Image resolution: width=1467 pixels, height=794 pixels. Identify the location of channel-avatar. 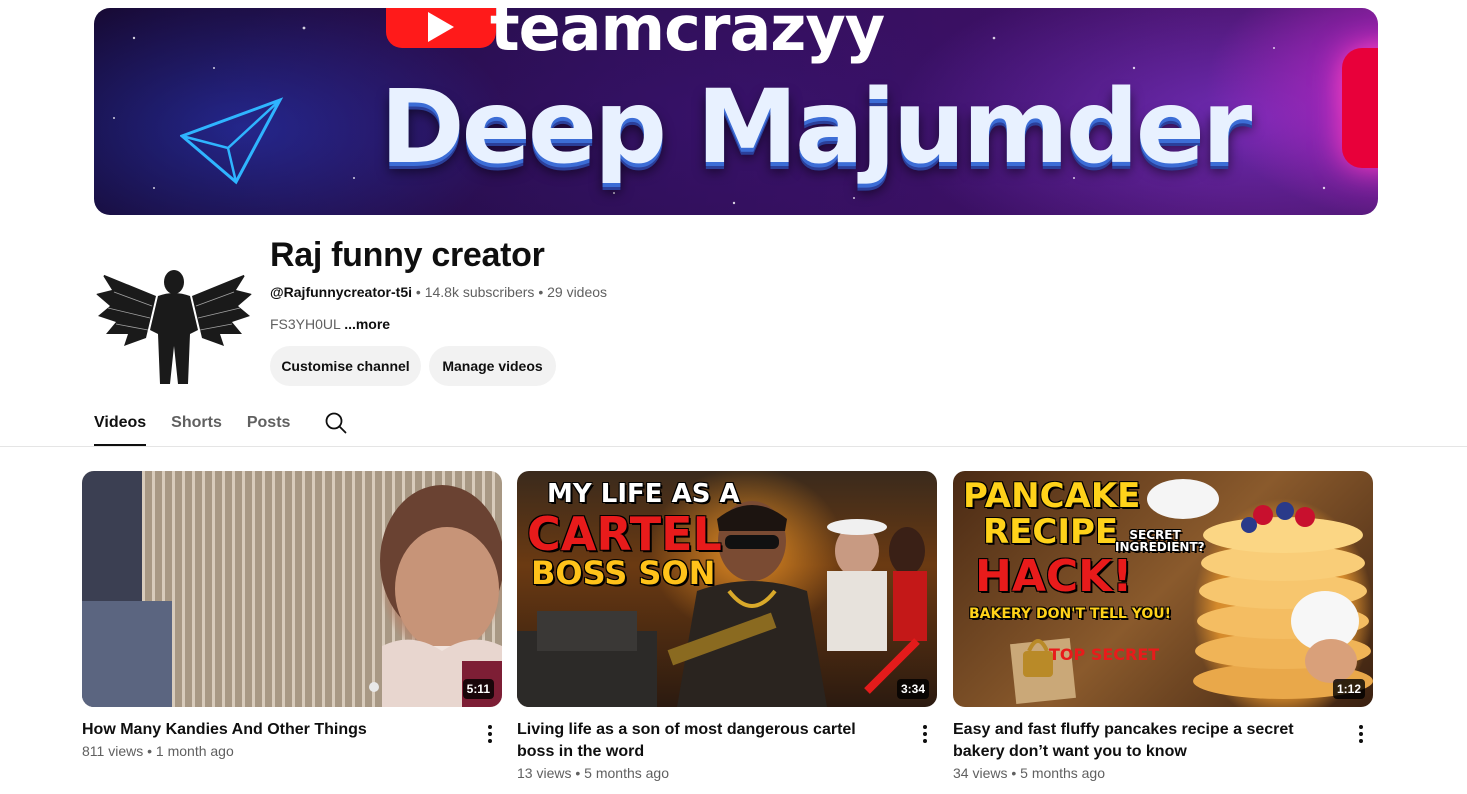
(174, 314).